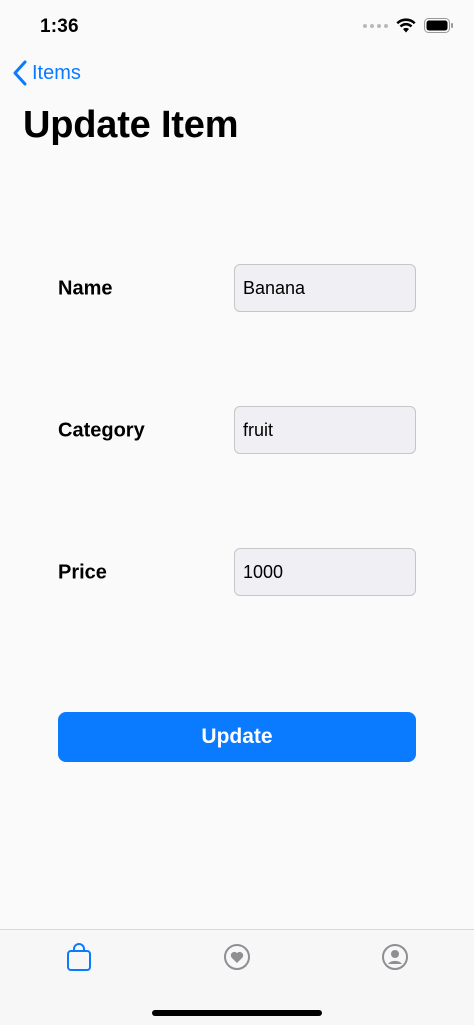  What do you see at coordinates (237, 737) in the screenshot?
I see `update-button: Update` at bounding box center [237, 737].